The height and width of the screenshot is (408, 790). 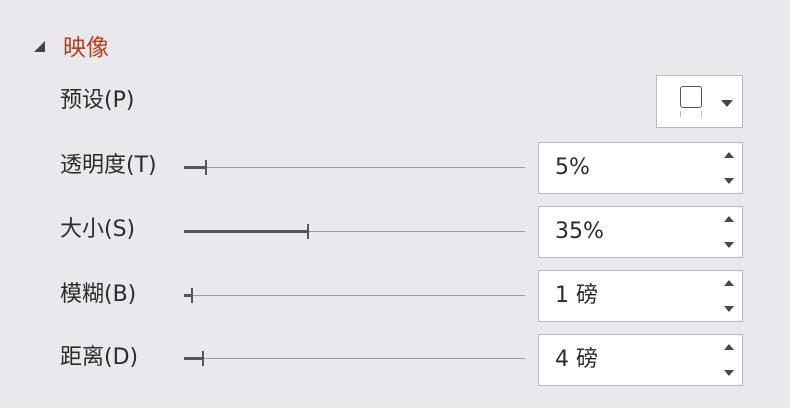 What do you see at coordinates (108, 165) in the screenshot?
I see `transparency-label: 透明度(T)` at bounding box center [108, 165].